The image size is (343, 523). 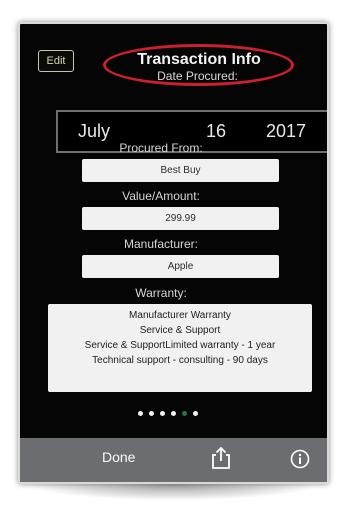 What do you see at coordinates (173, 460) in the screenshot?
I see `bottom-toolbar: Done` at bounding box center [173, 460].